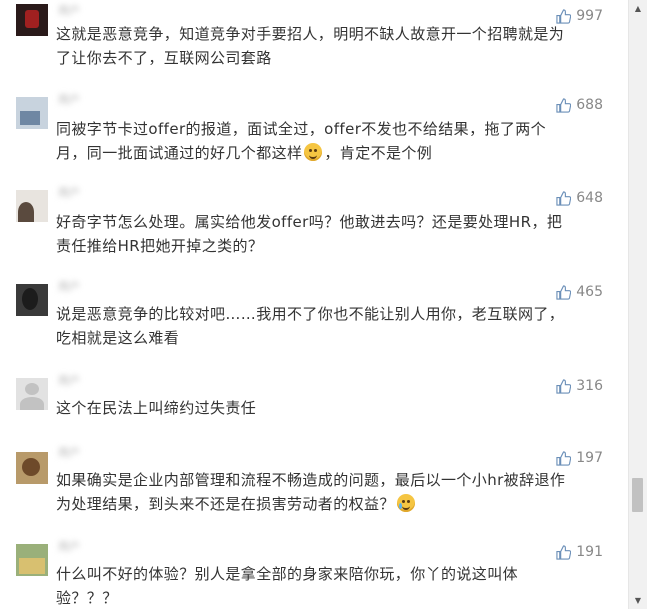 Image resolution: width=647 pixels, height=610 pixels. Describe the element at coordinates (179, 153) in the screenshot. I see `comment-line-text: 月，同一批面试通过的好几个都这样` at that location.